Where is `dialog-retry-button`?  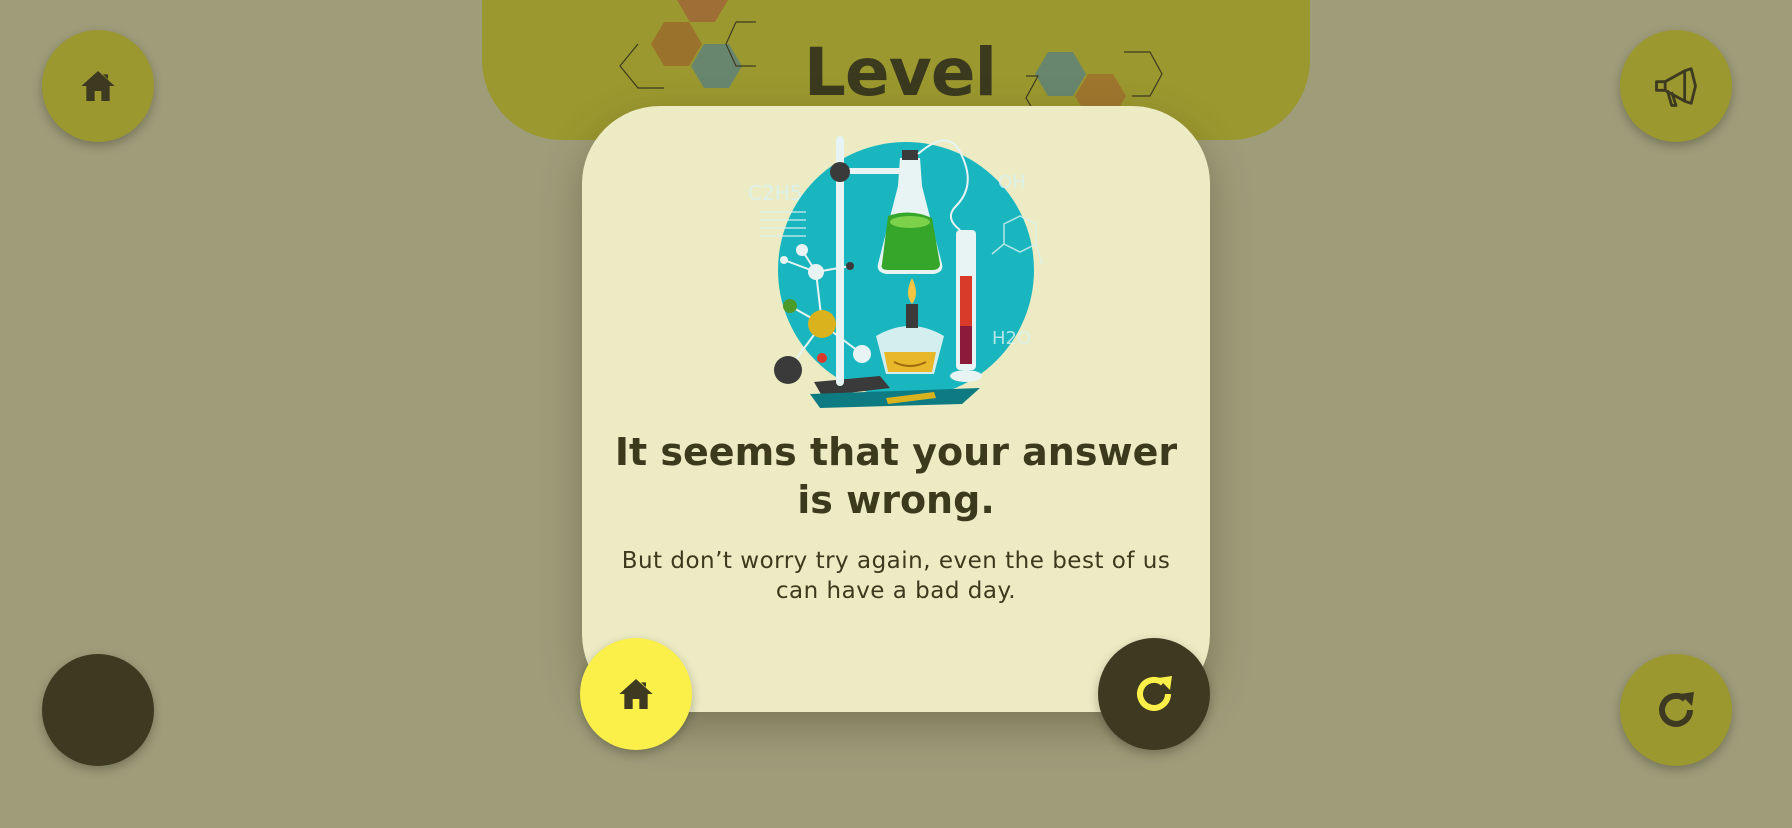 dialog-retry-button is located at coordinates (1154, 694).